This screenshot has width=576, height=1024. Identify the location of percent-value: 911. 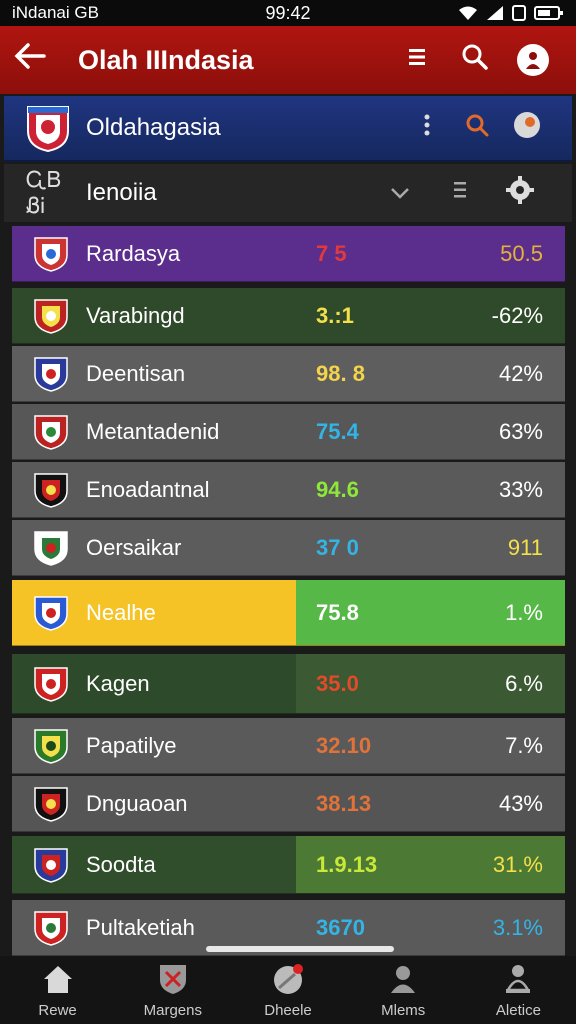
(525, 547).